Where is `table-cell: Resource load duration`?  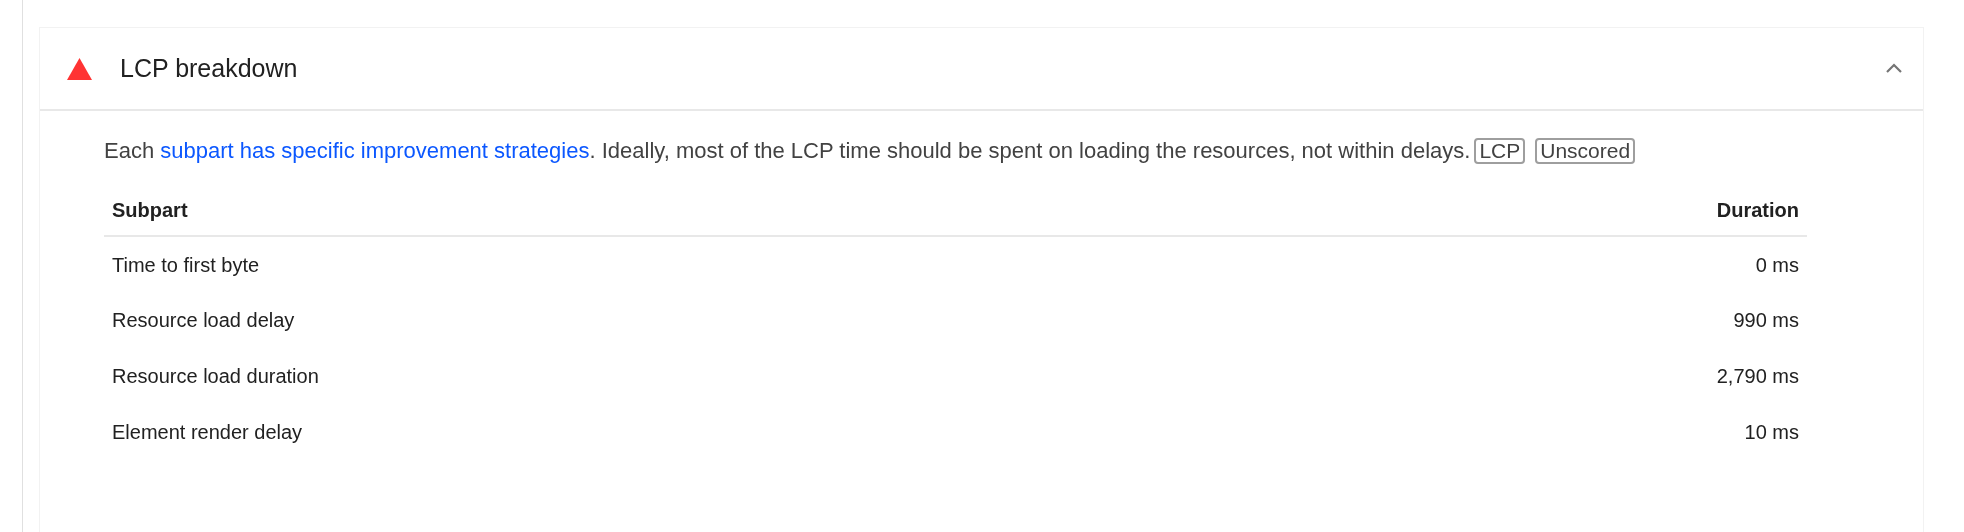 table-cell: Resource load duration is located at coordinates (215, 376).